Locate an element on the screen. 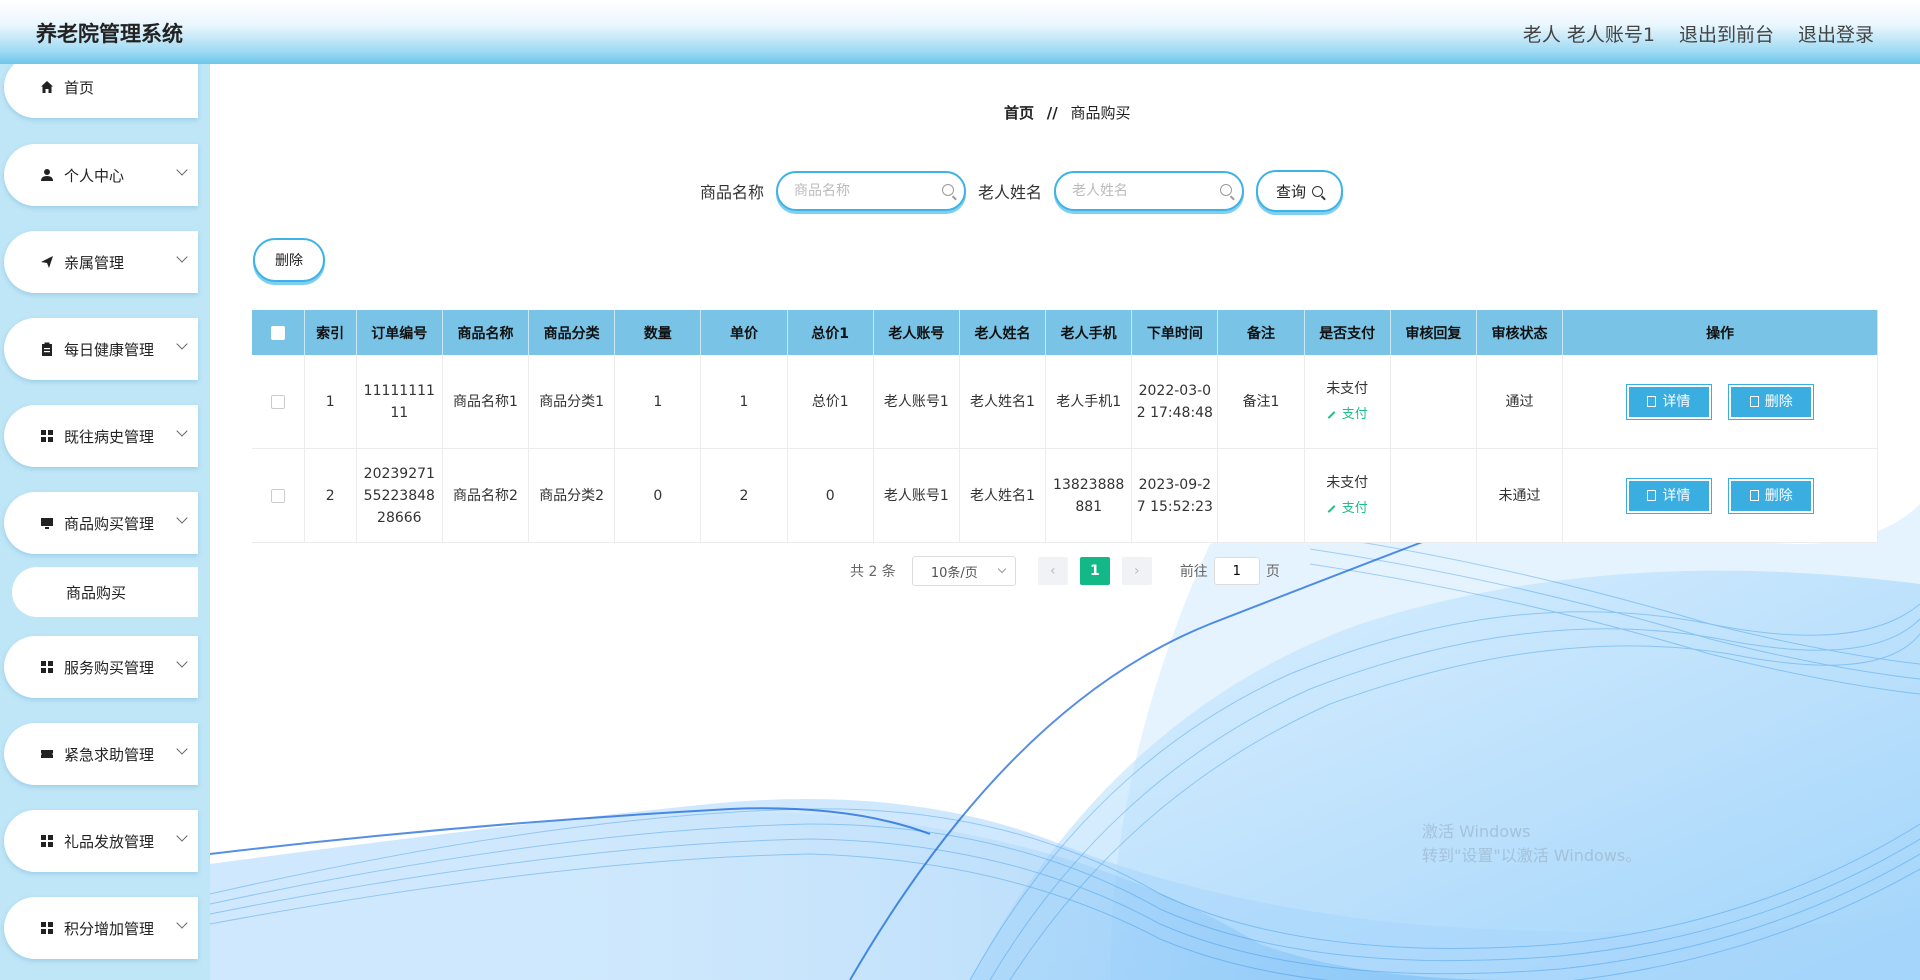  current-user: 老人 老人账号1 is located at coordinates (1588, 35).